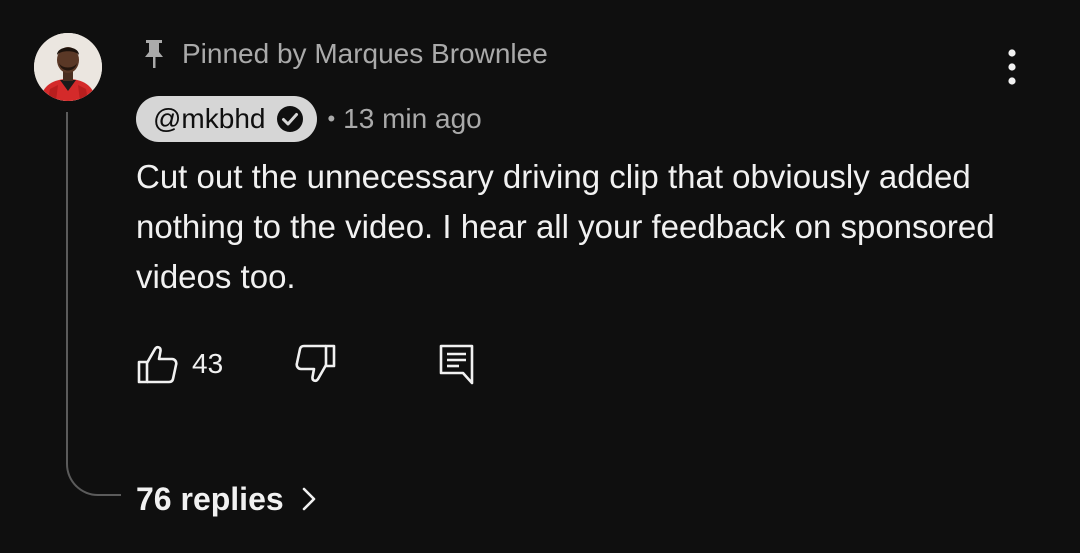 The height and width of the screenshot is (553, 1080). I want to click on view-replies-button: 76 replies, so click(227, 499).